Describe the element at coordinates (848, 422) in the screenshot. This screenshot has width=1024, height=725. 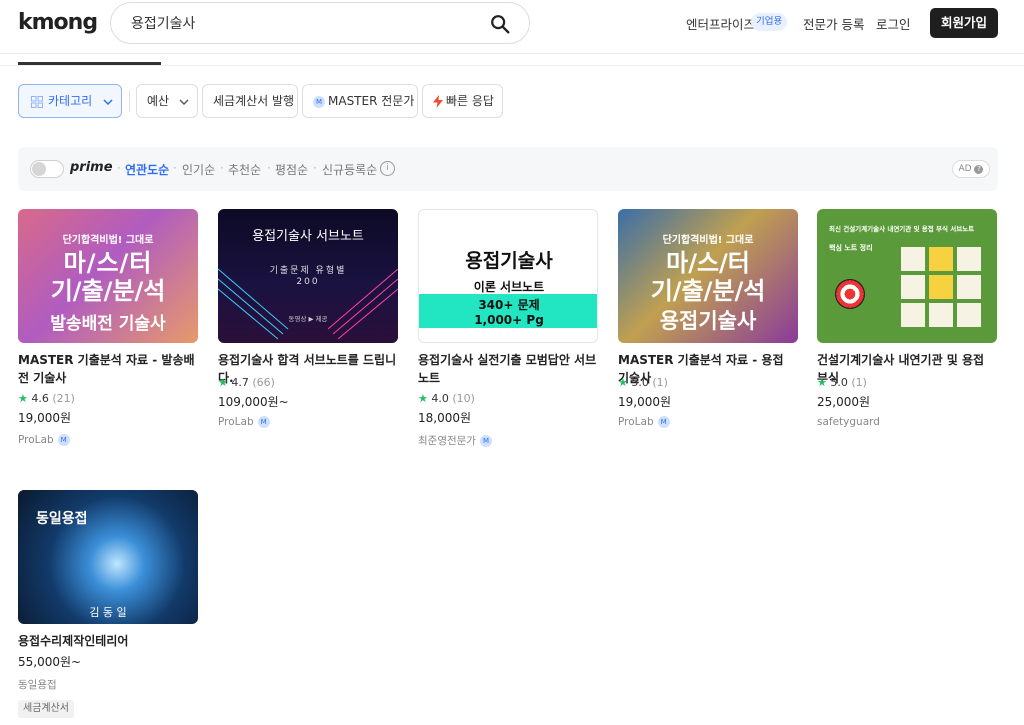
I see `seller-name: safetyguard` at that location.